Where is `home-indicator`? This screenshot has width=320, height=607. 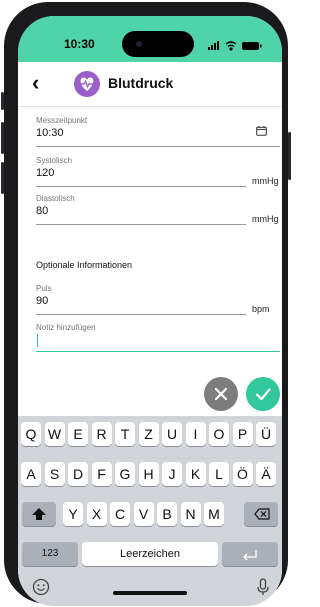
home-indicator is located at coordinates (150, 593).